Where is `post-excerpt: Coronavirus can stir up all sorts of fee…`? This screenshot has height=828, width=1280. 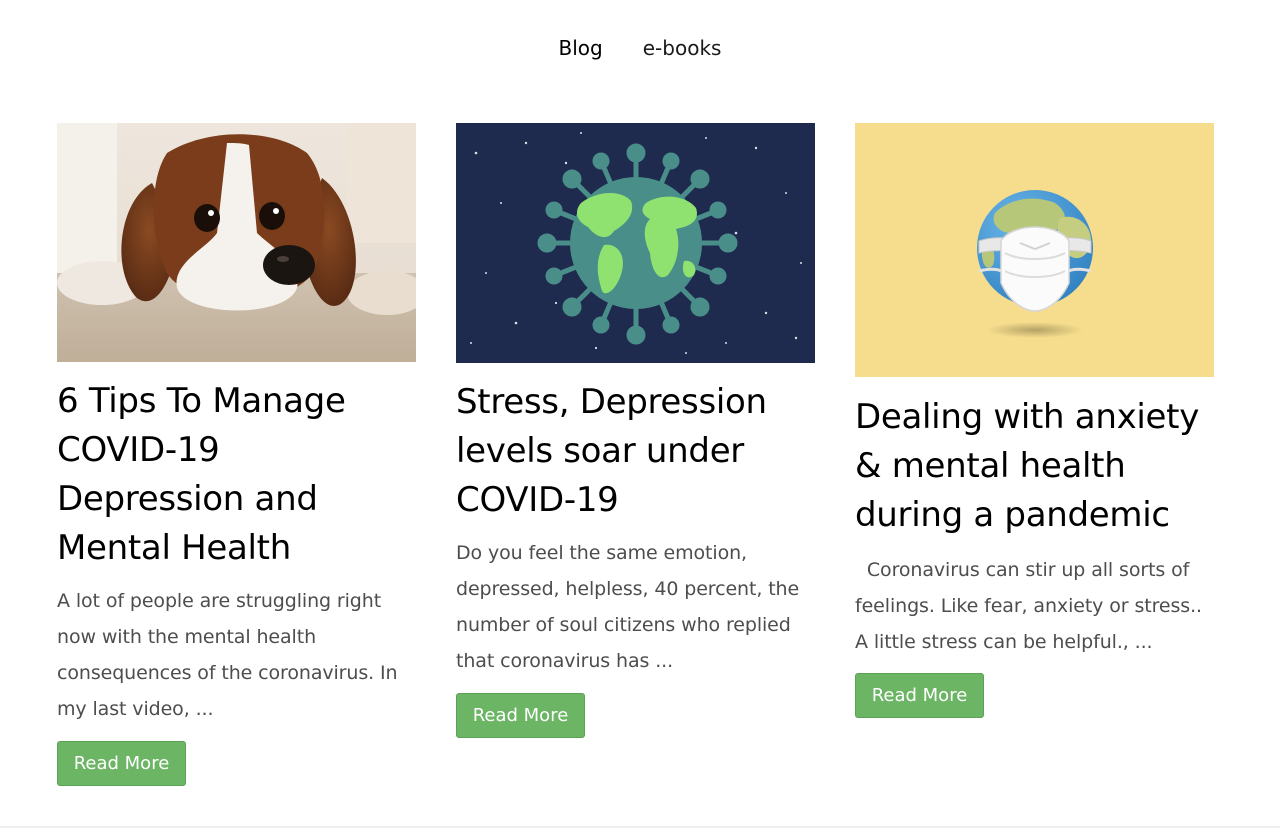 post-excerpt: Coronavirus can stir up all sorts of fee… is located at coordinates (1034, 606).